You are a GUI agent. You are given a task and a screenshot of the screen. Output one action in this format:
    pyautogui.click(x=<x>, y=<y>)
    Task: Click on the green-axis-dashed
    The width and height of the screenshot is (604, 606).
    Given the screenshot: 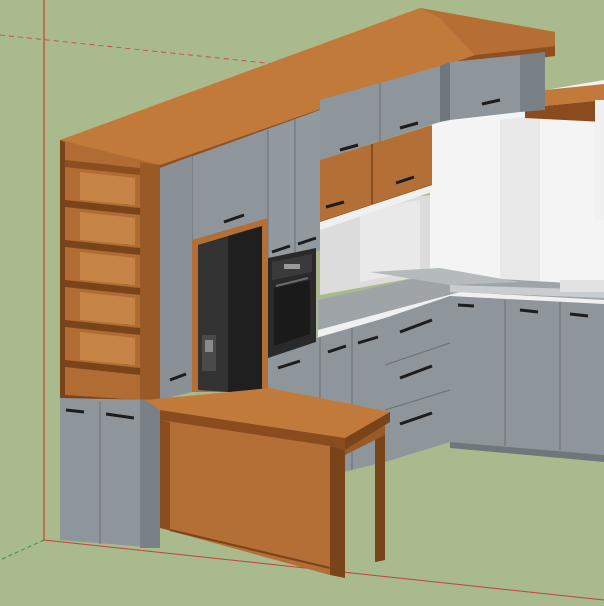 What is the action you would take?
    pyautogui.click(x=22, y=550)
    